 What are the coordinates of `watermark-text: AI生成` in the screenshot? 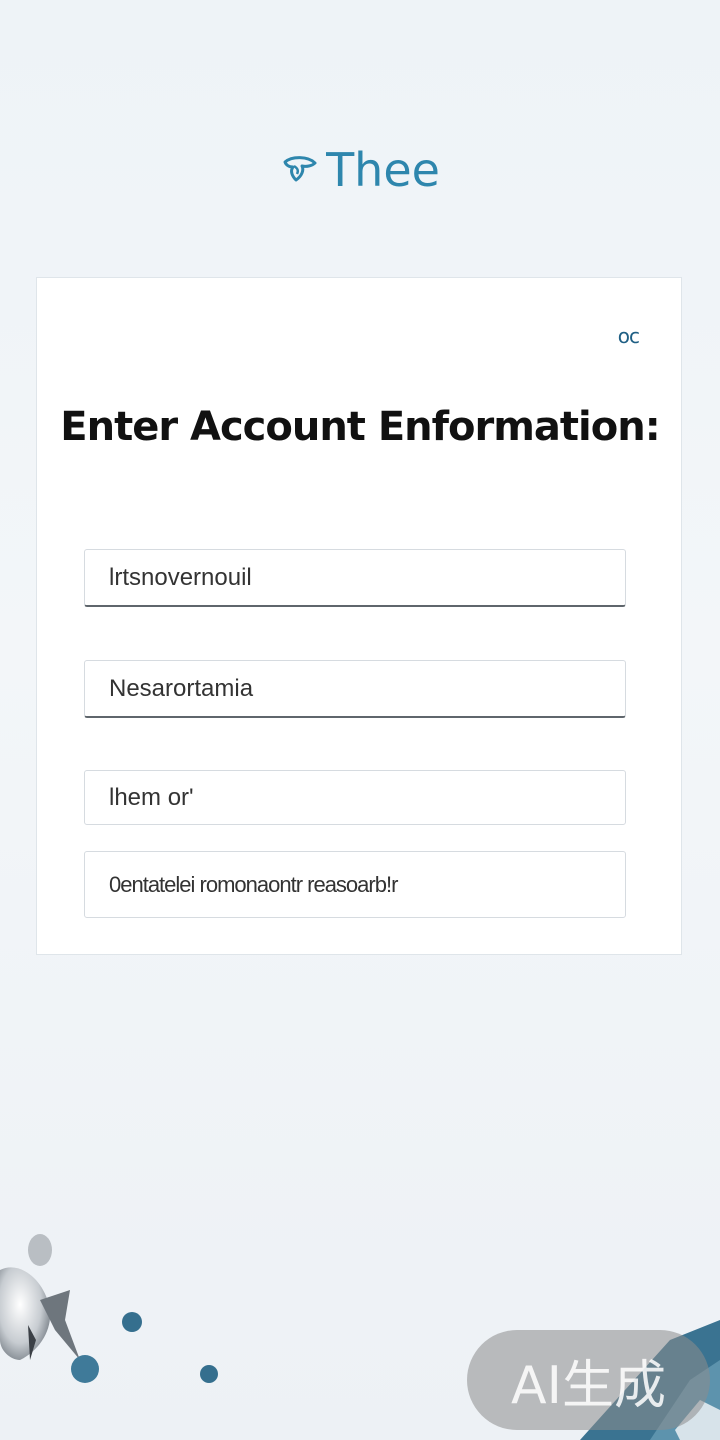 It's located at (588, 1385).